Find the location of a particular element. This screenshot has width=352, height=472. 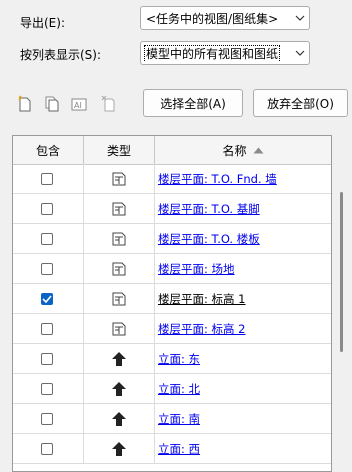

export-dropdown: <任务中的视图/图纸集> is located at coordinates (225, 18).